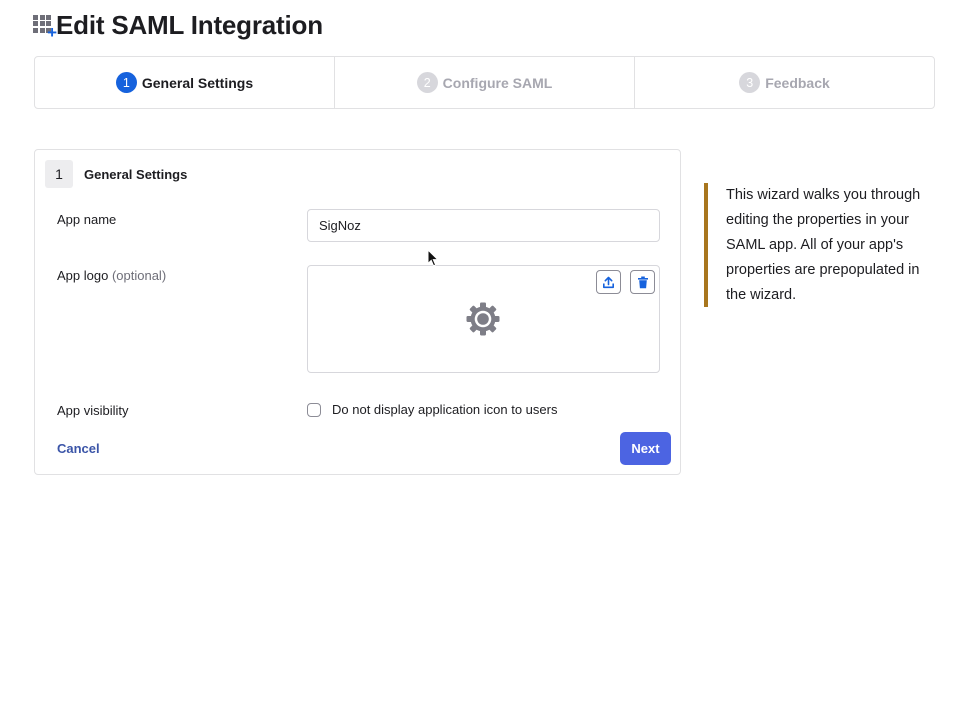 This screenshot has height=718, width=960. I want to click on step-label: Configure SAML, so click(497, 82).